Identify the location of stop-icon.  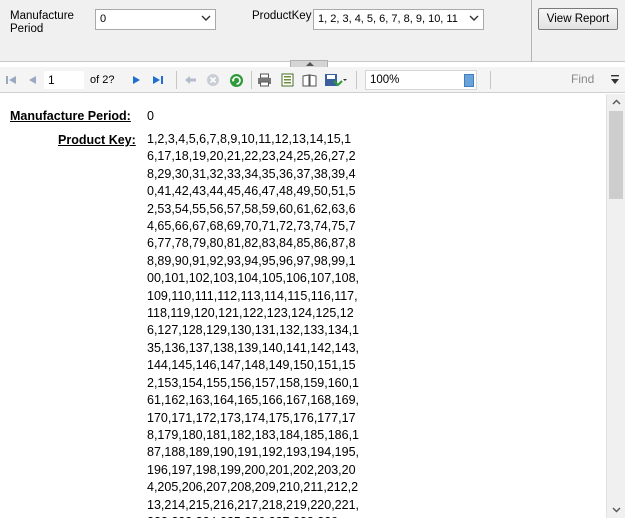
(213, 80).